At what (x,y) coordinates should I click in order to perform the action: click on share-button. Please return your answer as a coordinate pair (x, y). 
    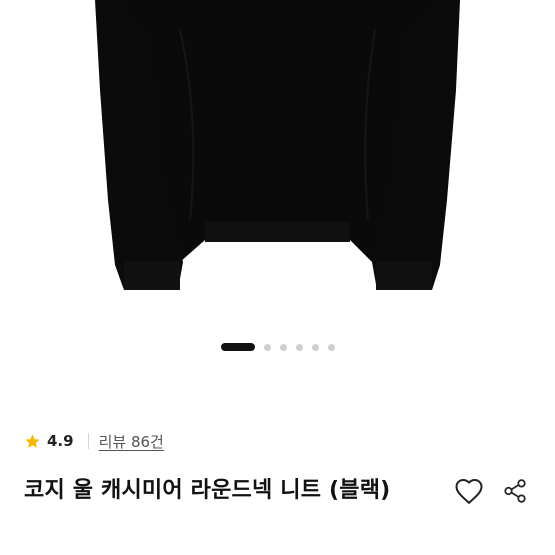
    Looking at the image, I should click on (515, 491).